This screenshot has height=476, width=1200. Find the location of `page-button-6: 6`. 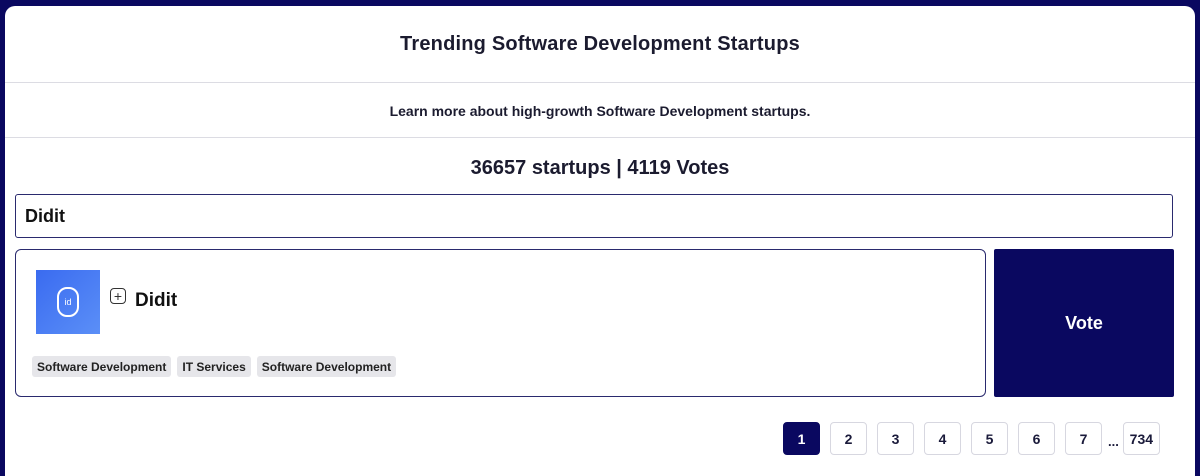

page-button-6: 6 is located at coordinates (1036, 438).